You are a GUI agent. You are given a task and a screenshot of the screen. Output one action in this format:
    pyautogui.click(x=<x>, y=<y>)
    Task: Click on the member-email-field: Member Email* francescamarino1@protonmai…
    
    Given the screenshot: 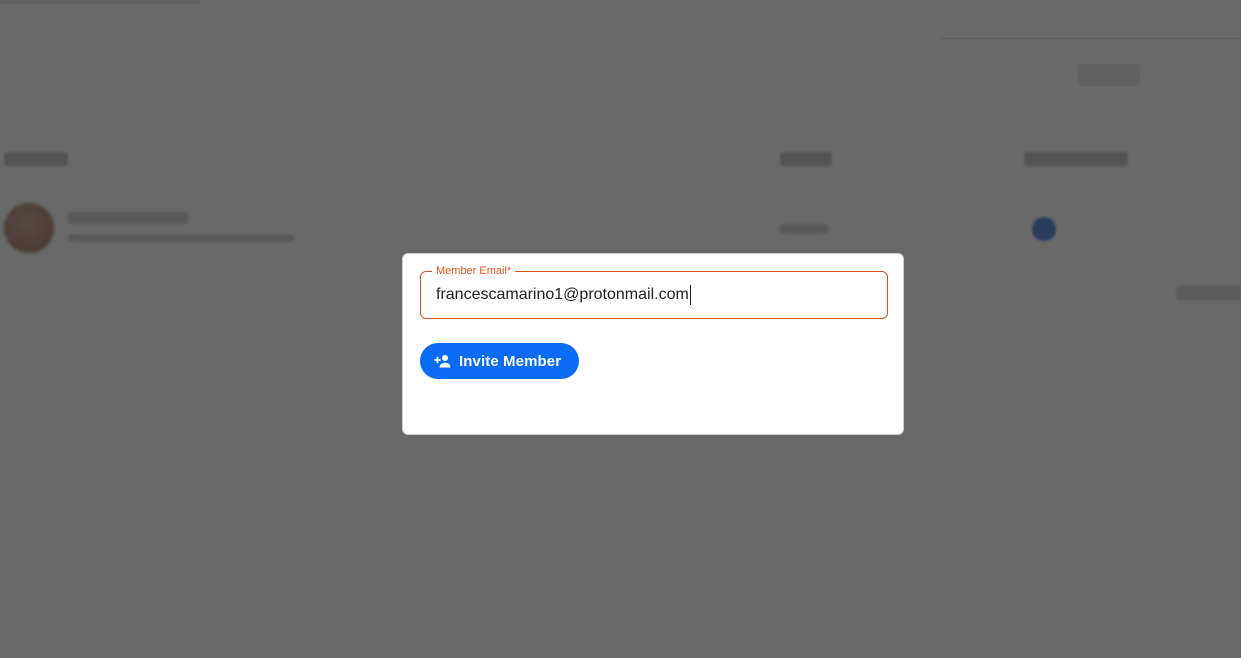 What is the action you would take?
    pyautogui.click(x=654, y=291)
    